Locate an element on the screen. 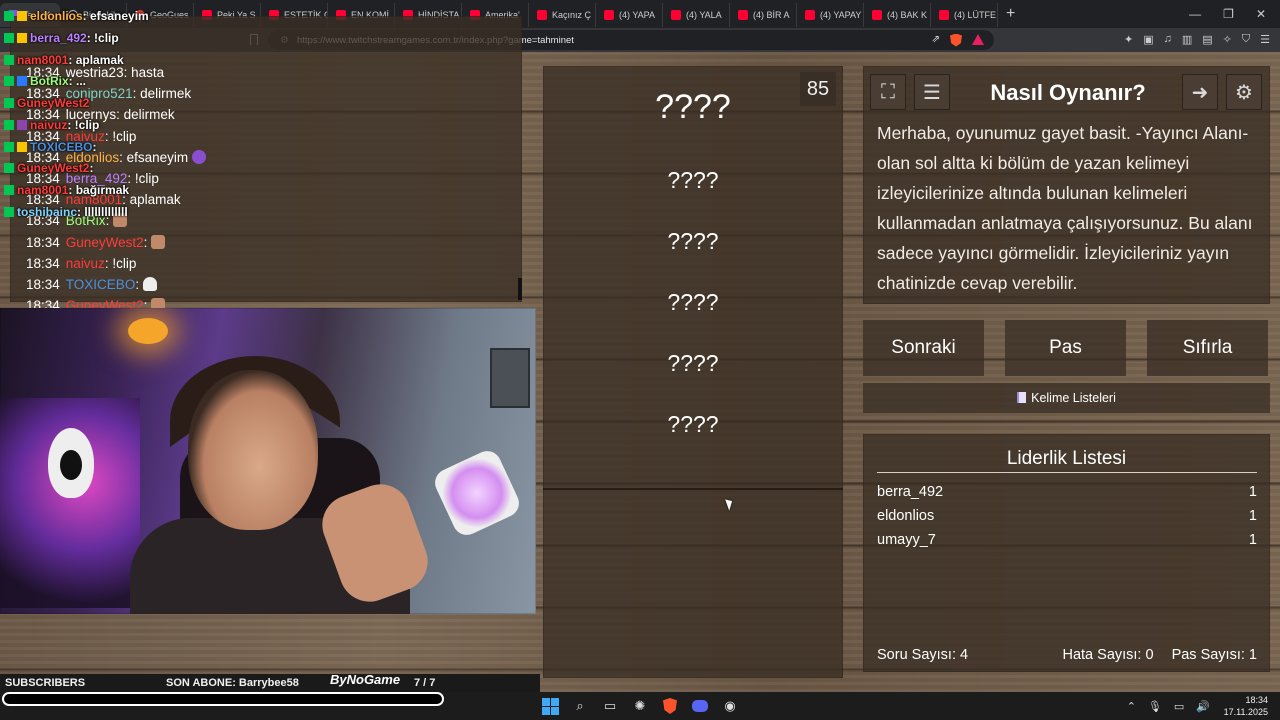 Image resolution: width=1280 pixels, height=720 pixels. target-word: ???? is located at coordinates (693, 107).